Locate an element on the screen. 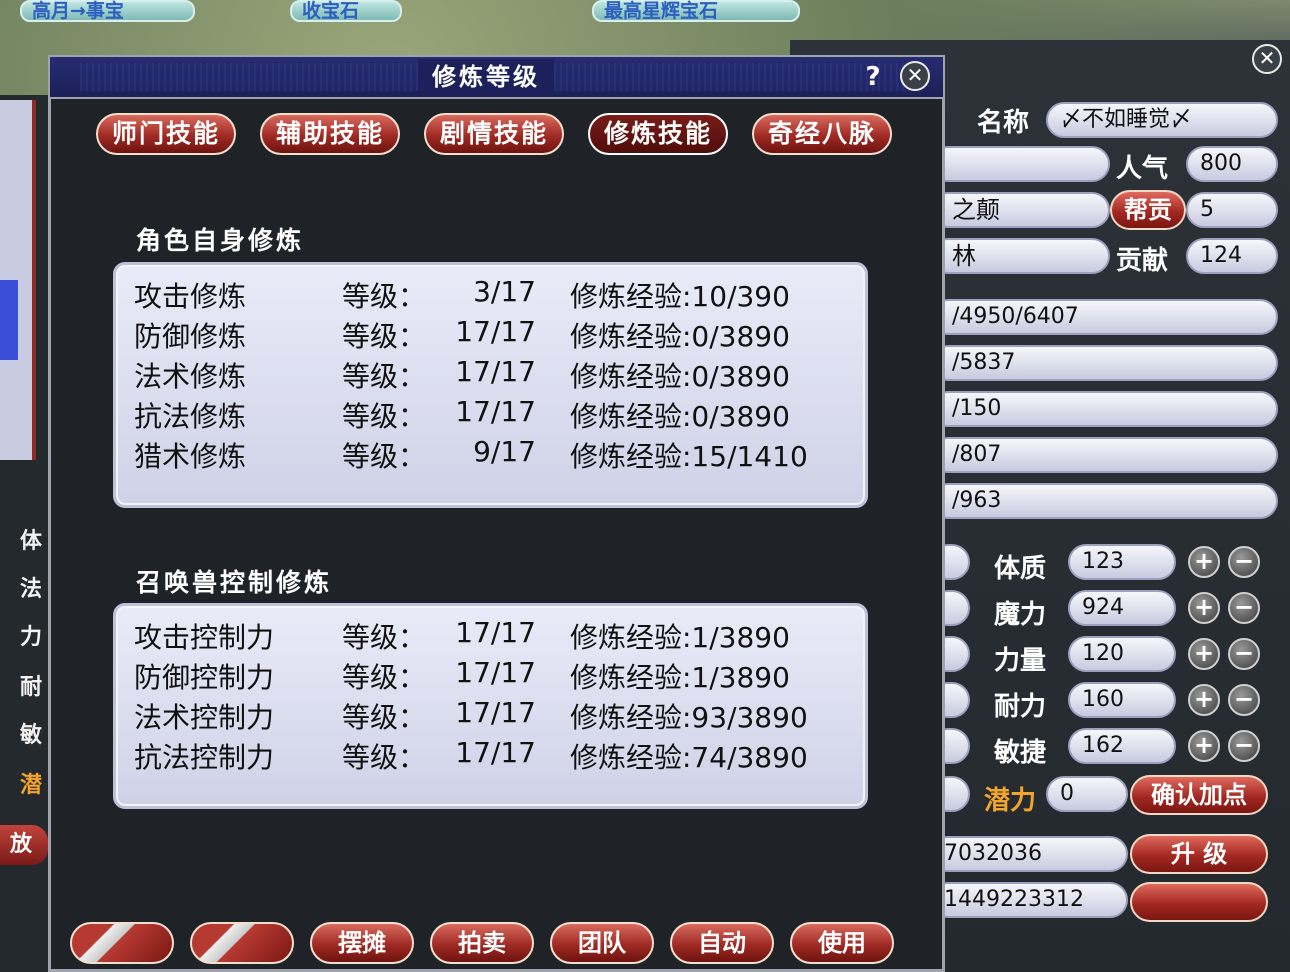  attr-close-button: ✕ is located at coordinates (1267, 59).